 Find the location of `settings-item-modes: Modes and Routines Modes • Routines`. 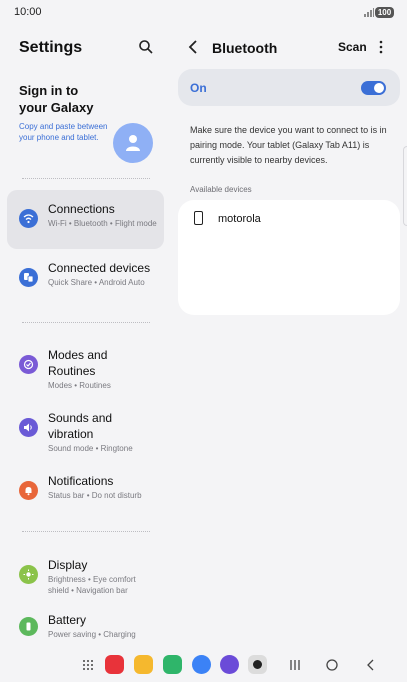

settings-item-modes: Modes and Routines Modes • Routines is located at coordinates (85, 365).